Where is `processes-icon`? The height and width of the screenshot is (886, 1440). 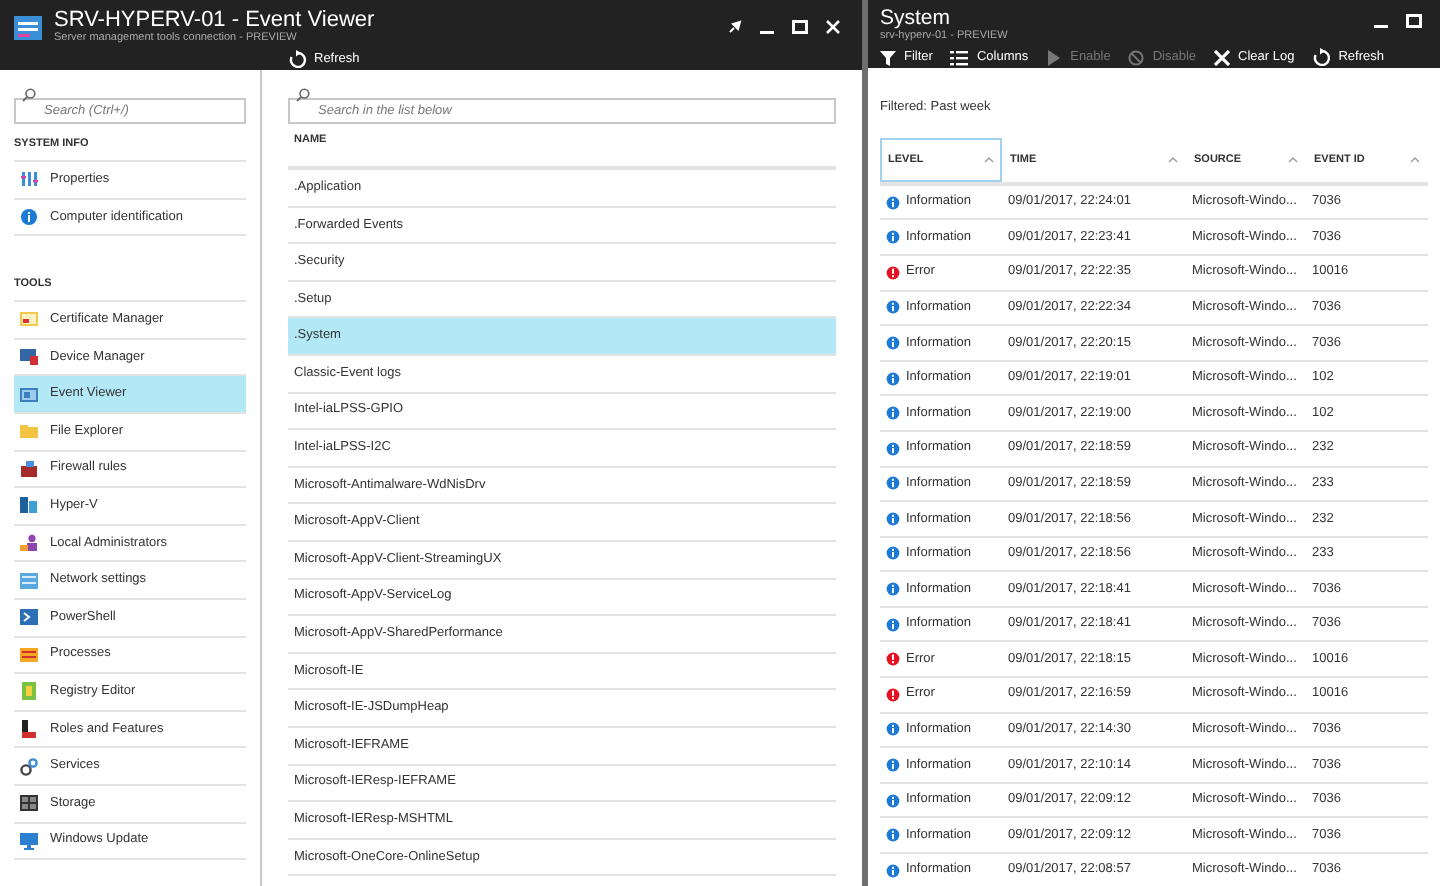 processes-icon is located at coordinates (29, 654).